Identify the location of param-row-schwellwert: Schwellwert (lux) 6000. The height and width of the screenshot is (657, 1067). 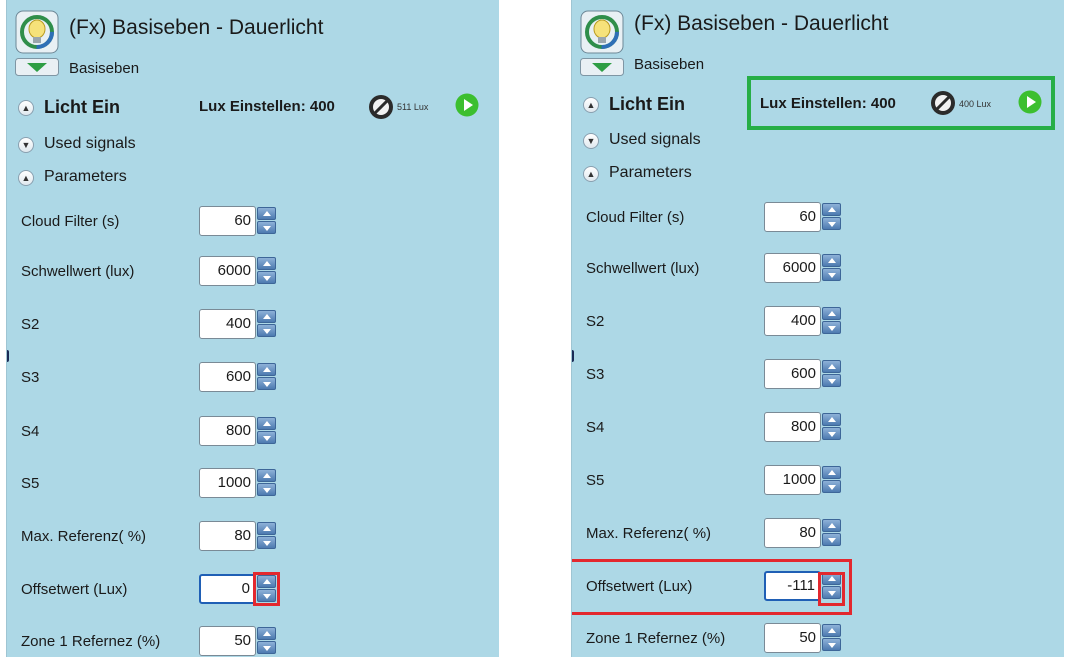
(253, 271).